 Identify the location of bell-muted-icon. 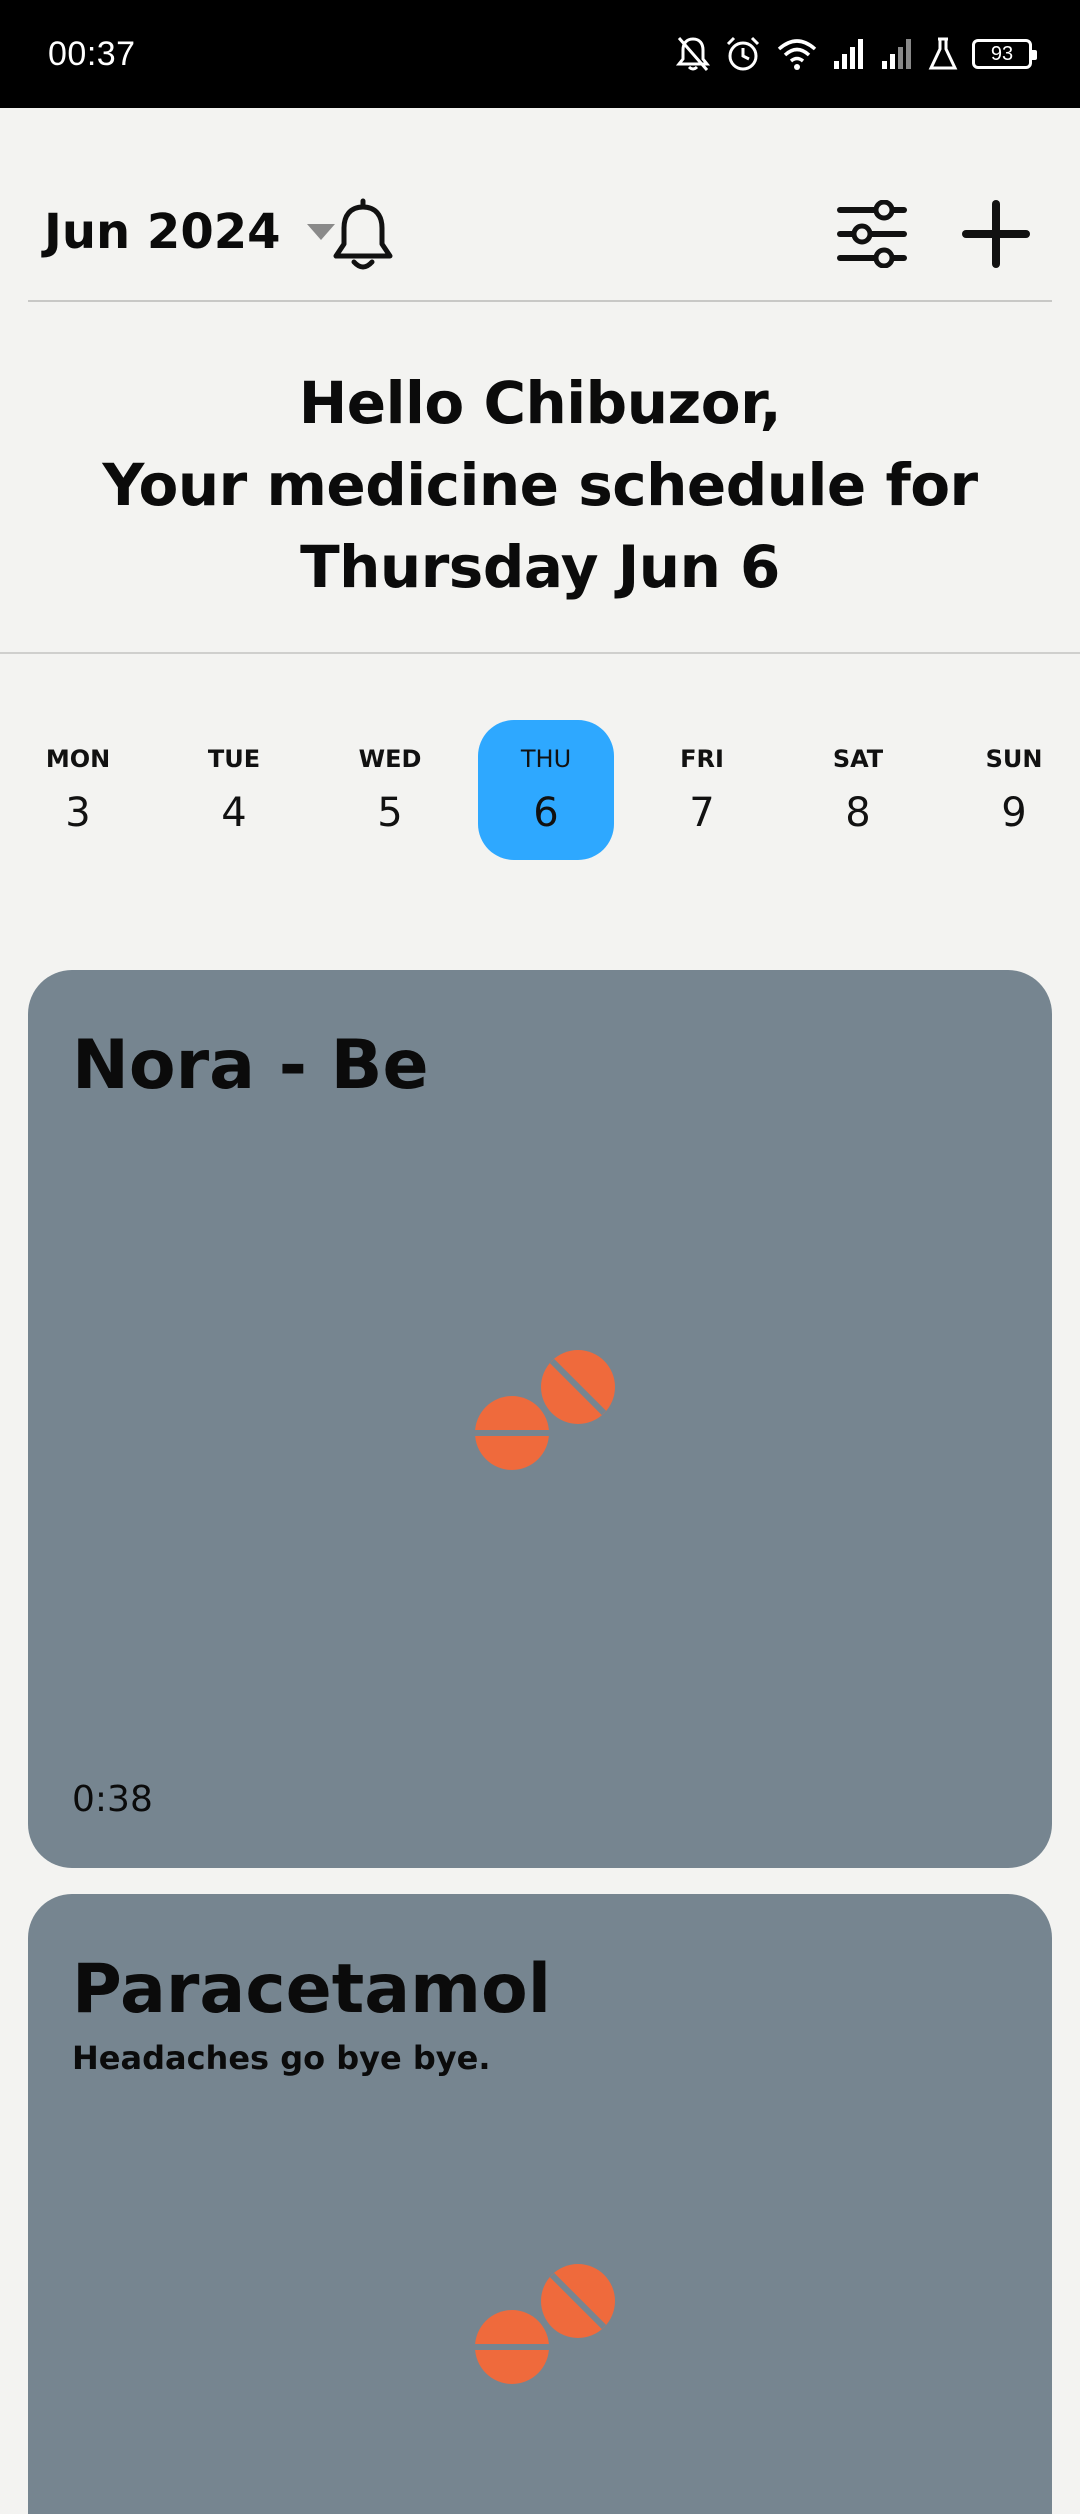
(693, 54).